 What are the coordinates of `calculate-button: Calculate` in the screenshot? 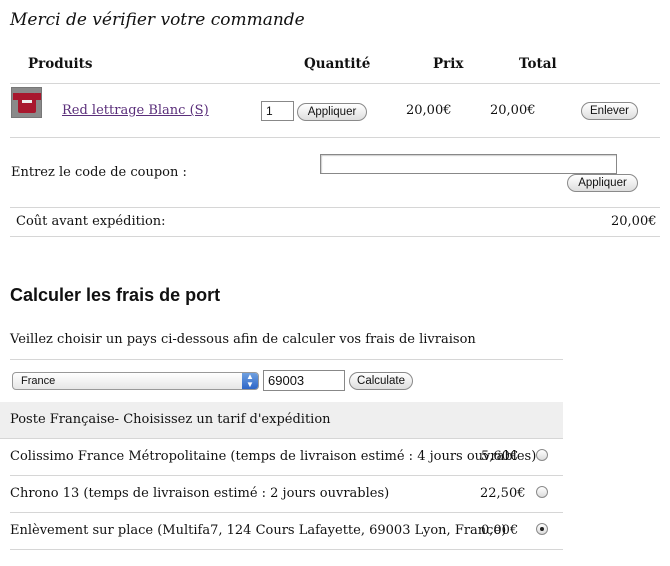 It's located at (381, 381).